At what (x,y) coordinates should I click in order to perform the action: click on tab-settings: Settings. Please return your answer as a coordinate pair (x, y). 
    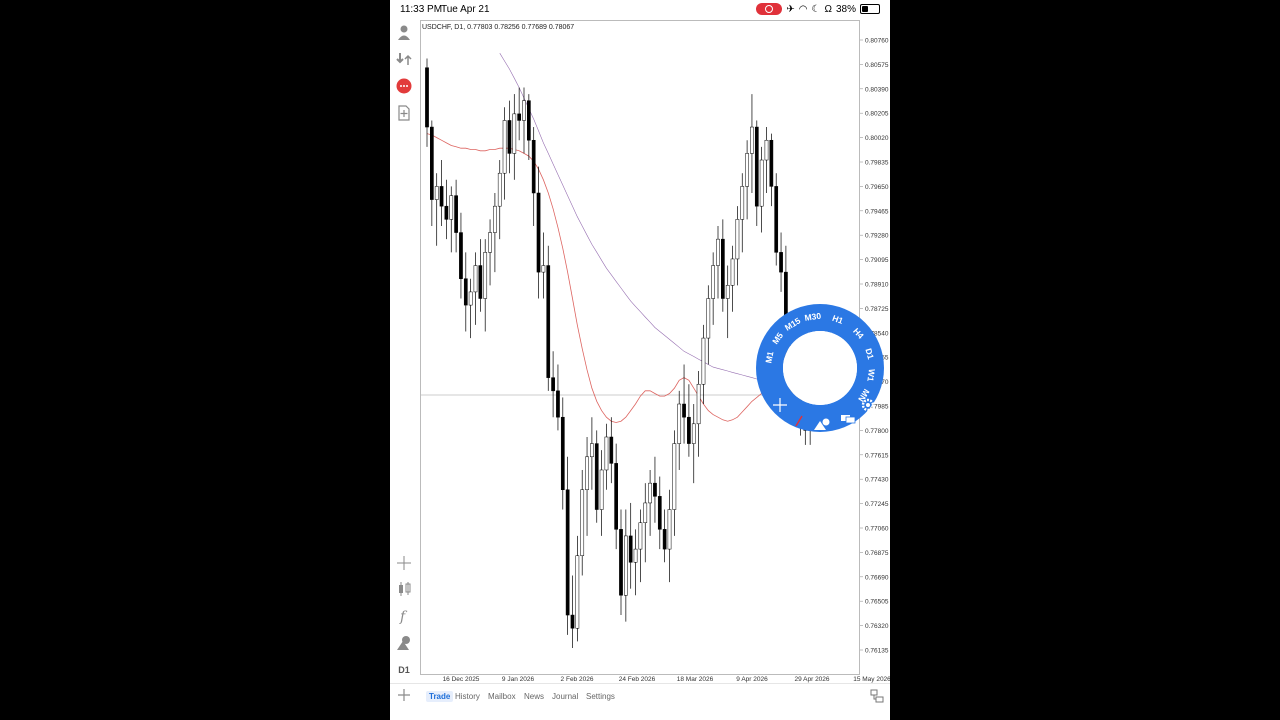
    Looking at the image, I should click on (600, 696).